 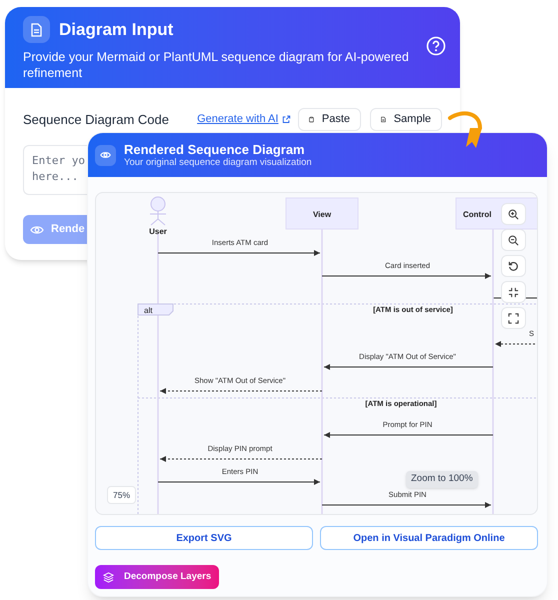 What do you see at coordinates (216, 65) in the screenshot?
I see `panel-subtitle: Provide your Mermaid or PlantUML sequence diagram for AI-powered refinement` at bounding box center [216, 65].